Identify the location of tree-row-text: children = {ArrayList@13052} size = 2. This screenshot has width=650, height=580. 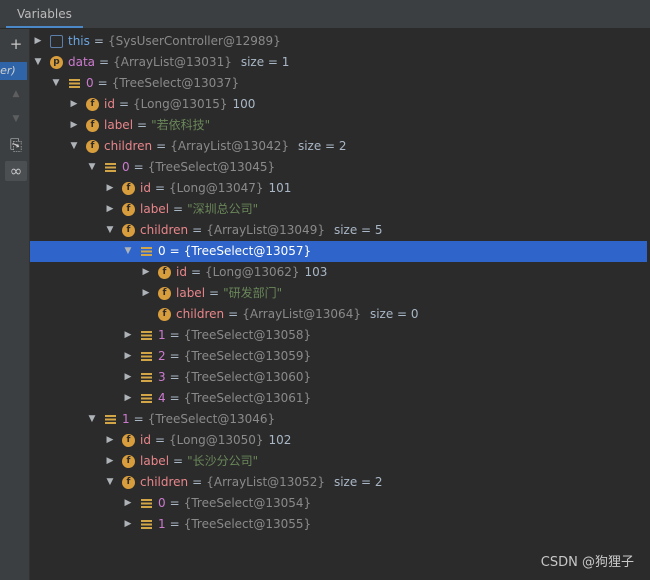
(261, 482).